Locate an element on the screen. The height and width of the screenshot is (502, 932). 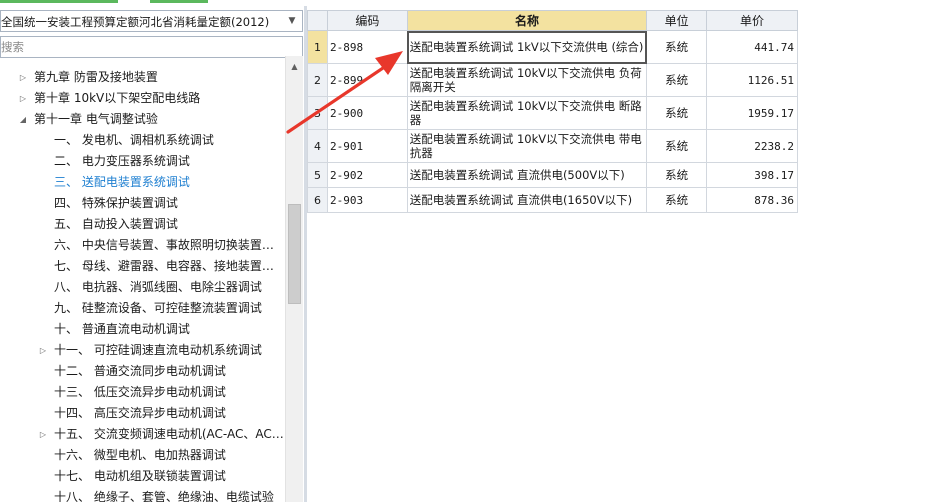
row-index-cell: 6 is located at coordinates (317, 200).